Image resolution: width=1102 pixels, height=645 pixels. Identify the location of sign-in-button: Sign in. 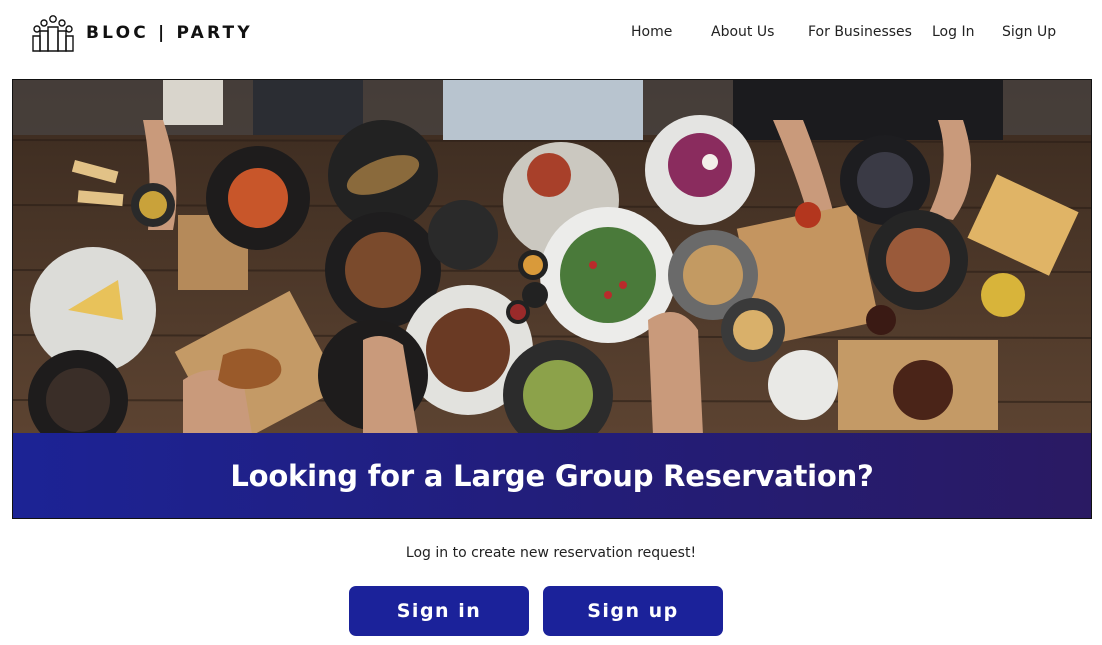
(439, 611).